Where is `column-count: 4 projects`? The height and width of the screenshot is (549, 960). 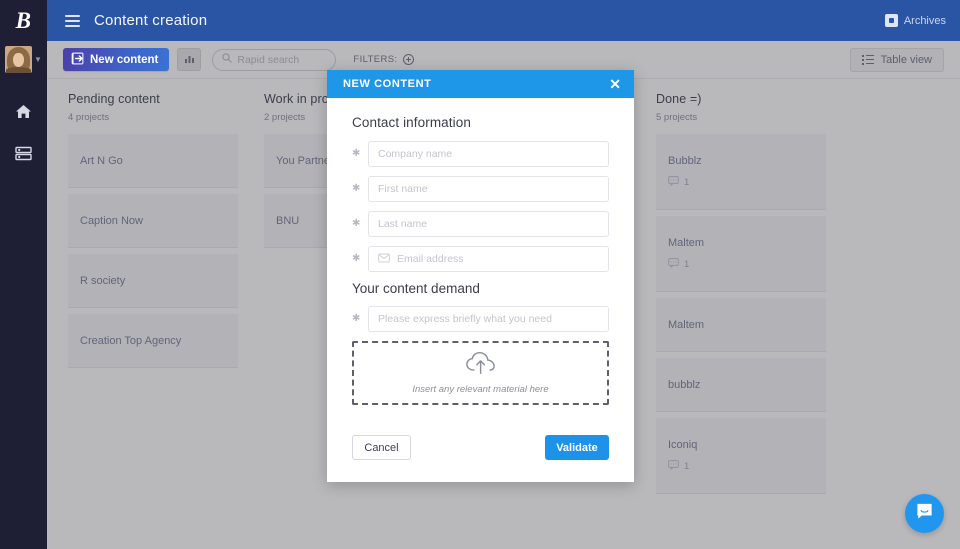
column-count: 4 projects is located at coordinates (89, 117).